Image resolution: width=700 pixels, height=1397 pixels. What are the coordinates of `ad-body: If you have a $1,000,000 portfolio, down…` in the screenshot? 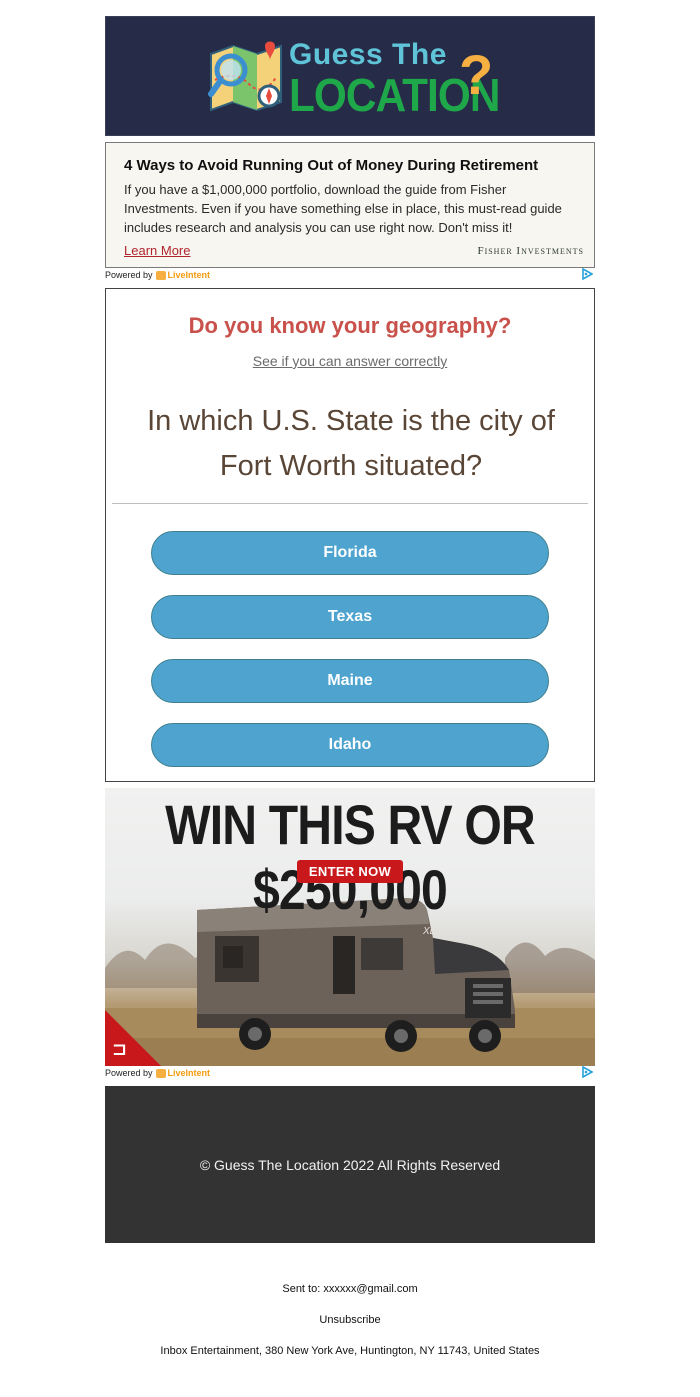 It's located at (343, 208).